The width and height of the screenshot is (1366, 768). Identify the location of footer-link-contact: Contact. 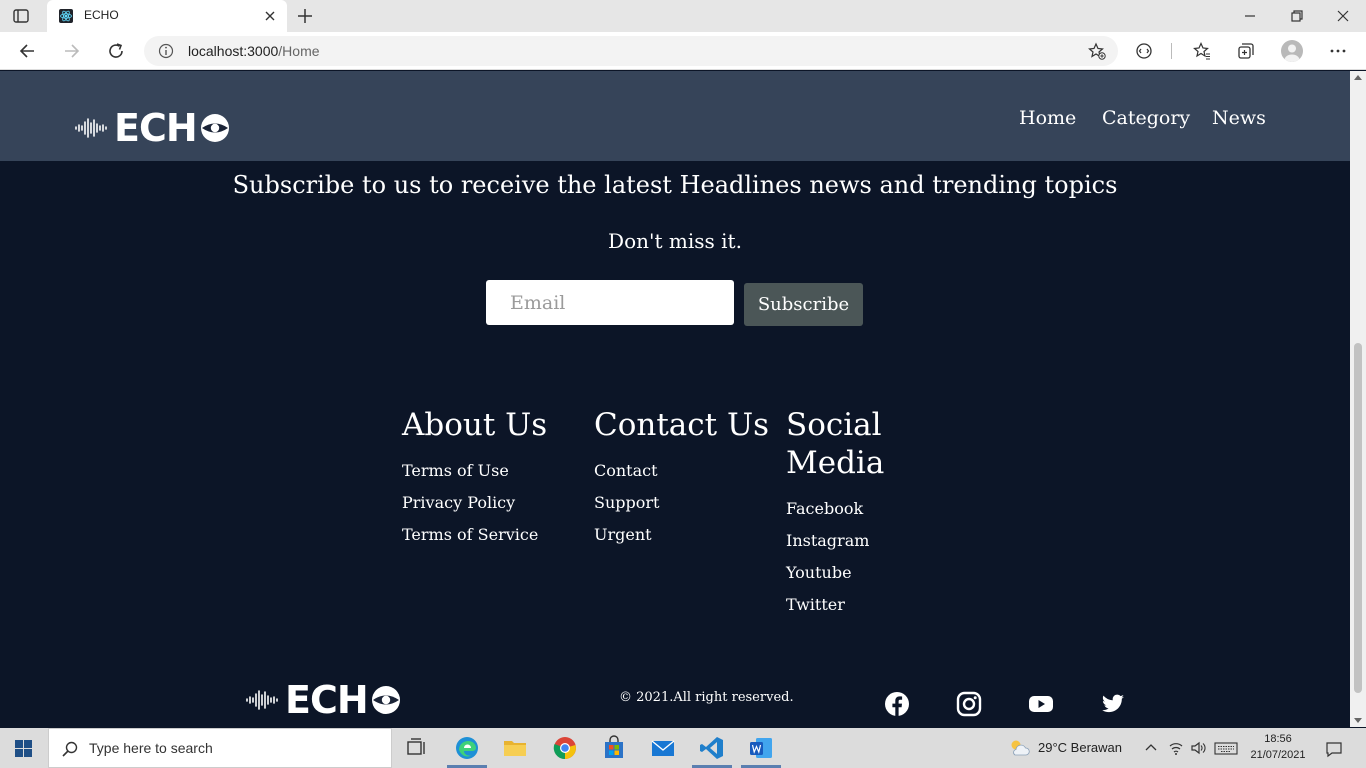
(626, 470).